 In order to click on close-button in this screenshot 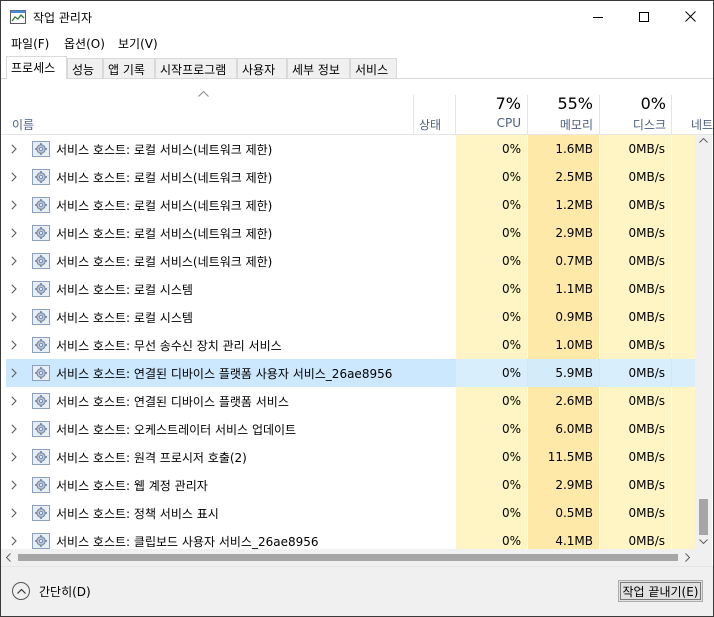, I will do `click(690, 16)`.